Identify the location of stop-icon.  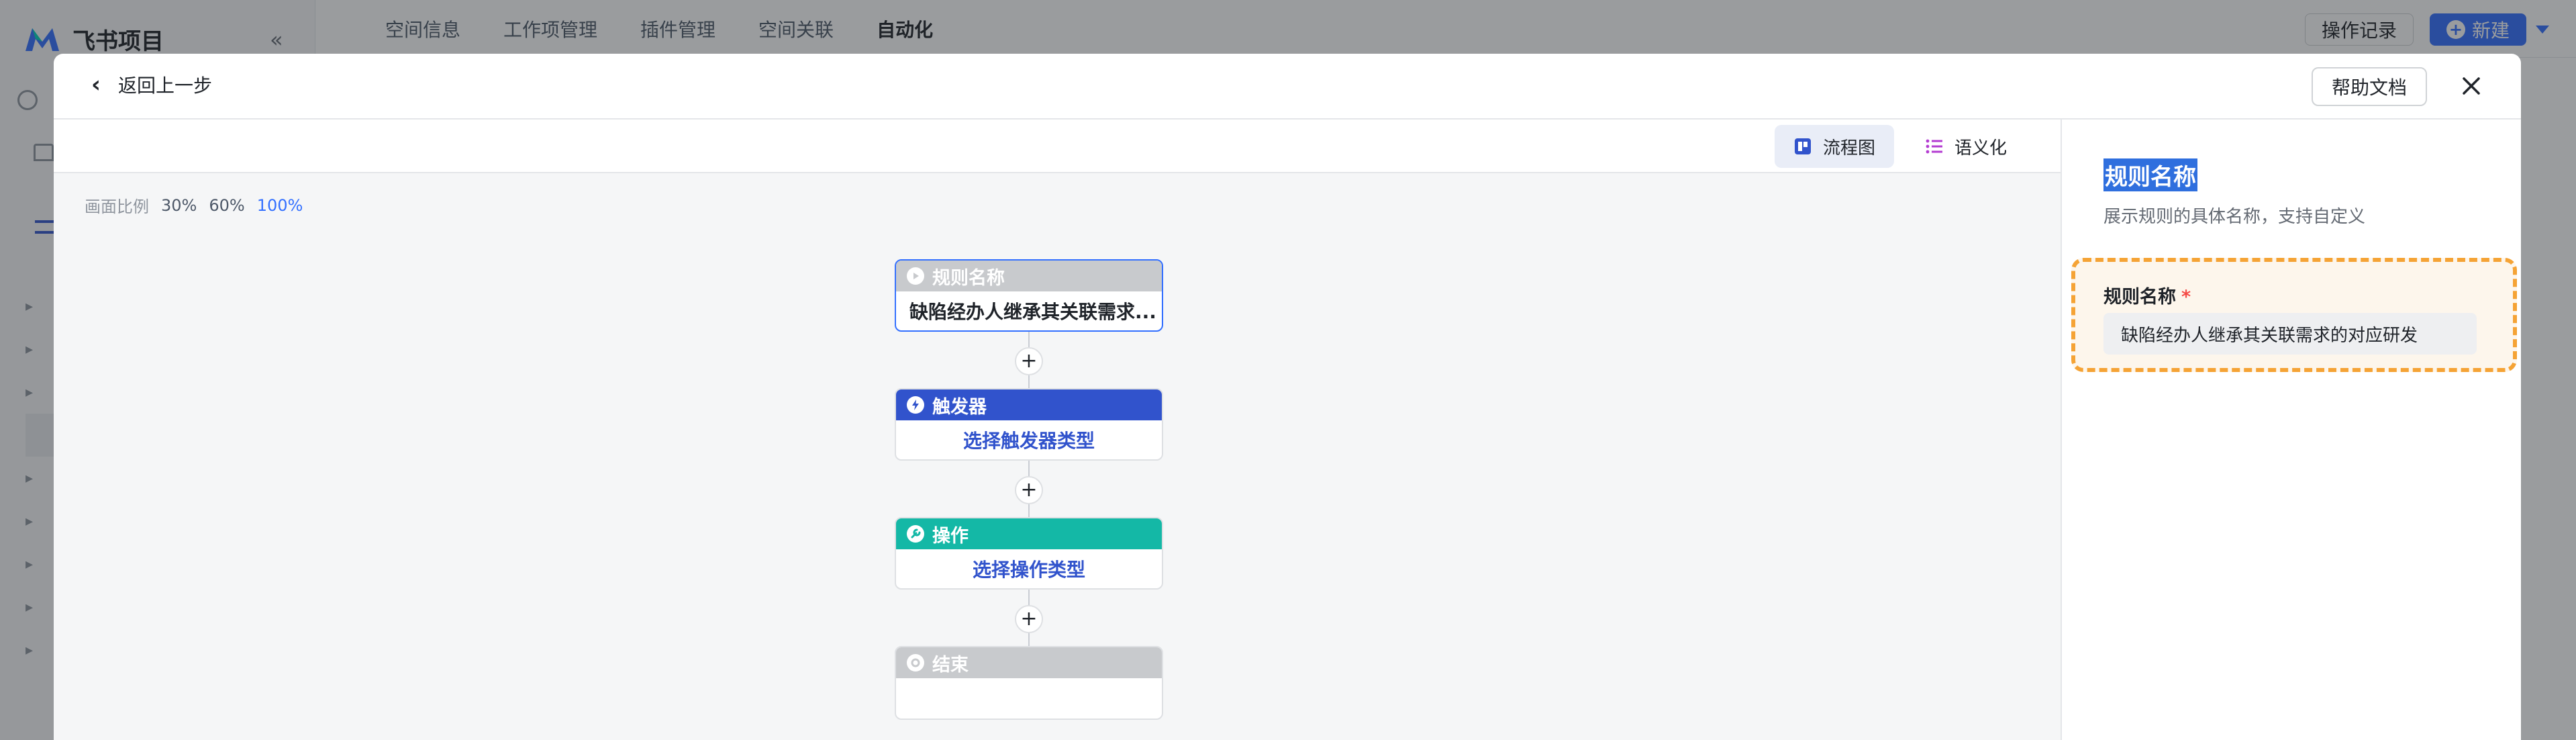
(915, 663).